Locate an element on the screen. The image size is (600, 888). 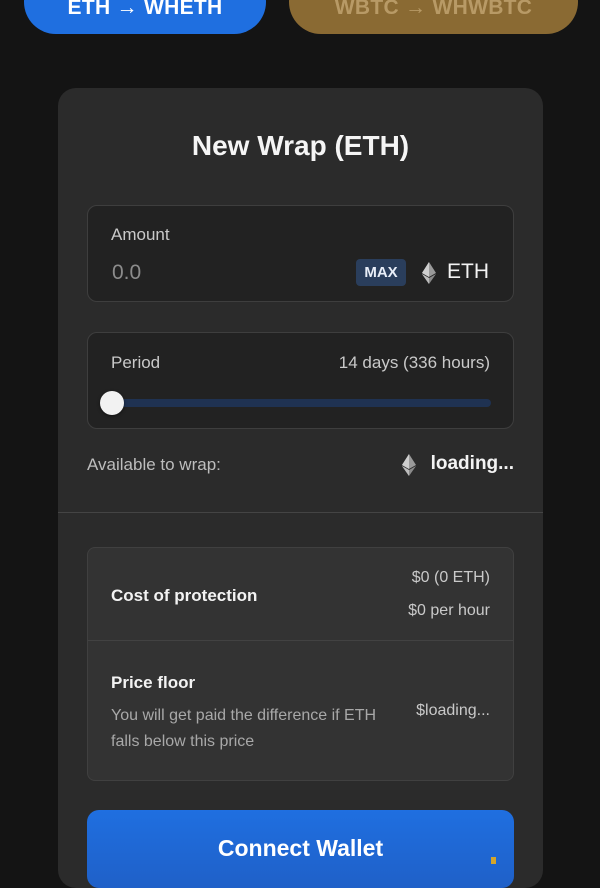
period-label: Period is located at coordinates (136, 362).